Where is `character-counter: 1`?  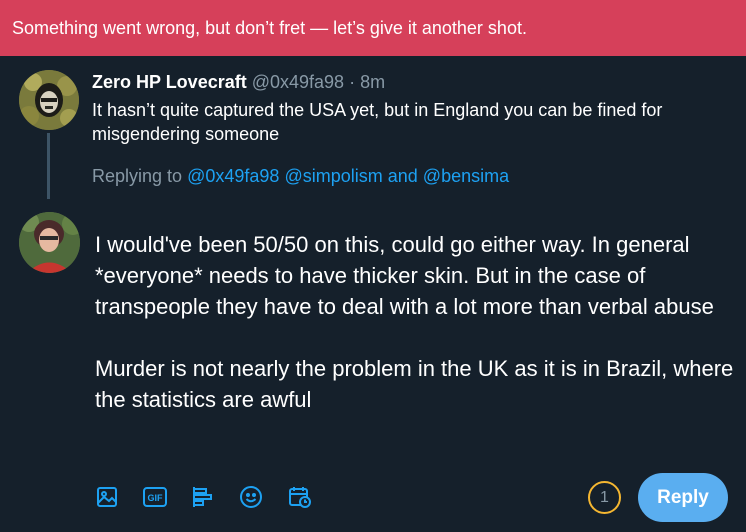
character-counter: 1 is located at coordinates (604, 497).